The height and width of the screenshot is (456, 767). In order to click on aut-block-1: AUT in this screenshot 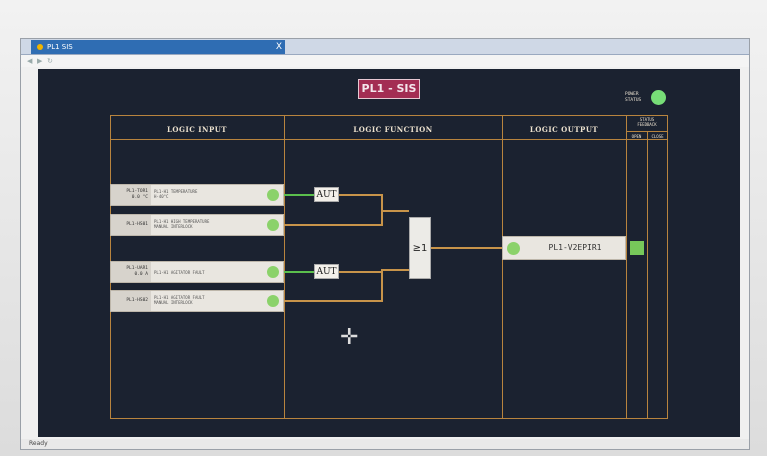, I will do `click(326, 194)`.